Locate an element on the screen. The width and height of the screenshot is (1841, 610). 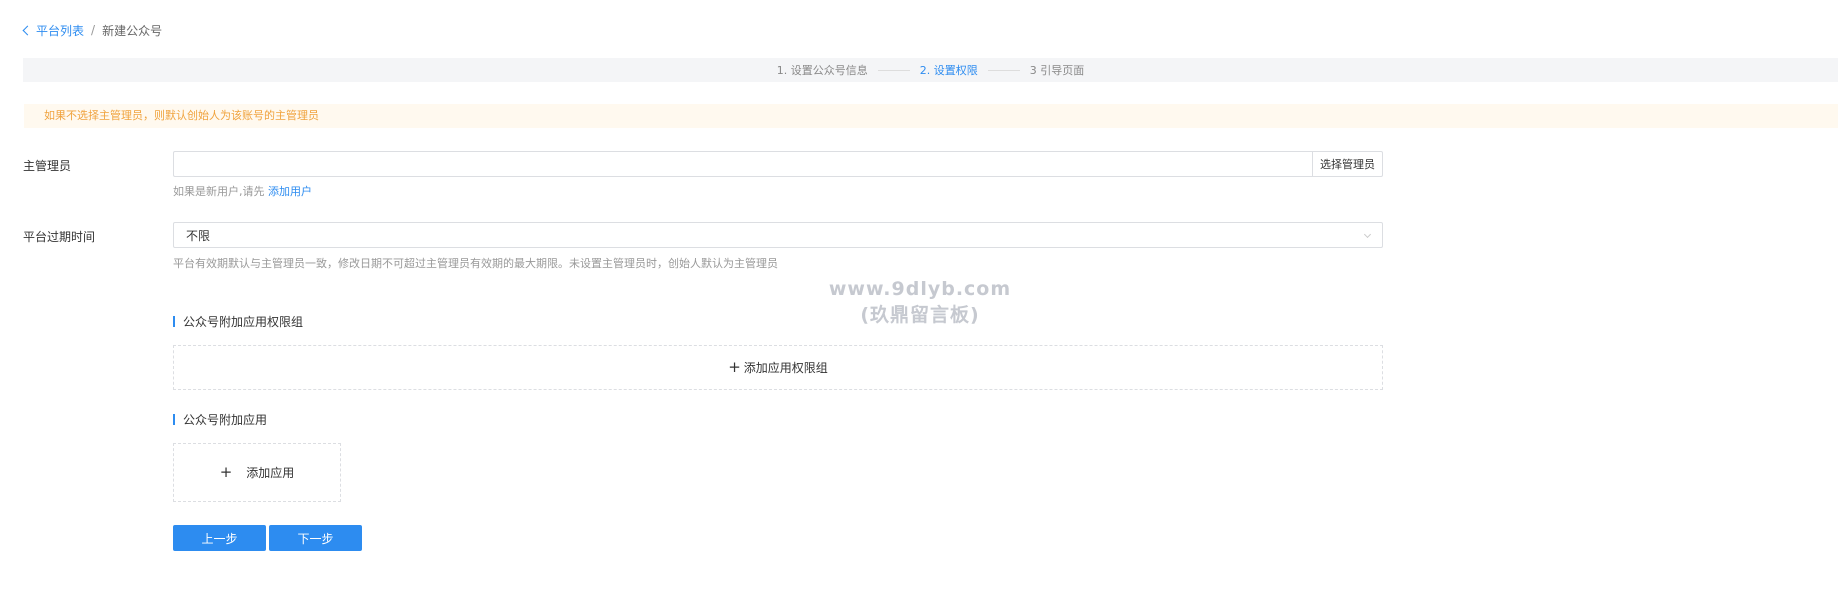
apps-section-title: 公众号附加应用 is located at coordinates (220, 419).